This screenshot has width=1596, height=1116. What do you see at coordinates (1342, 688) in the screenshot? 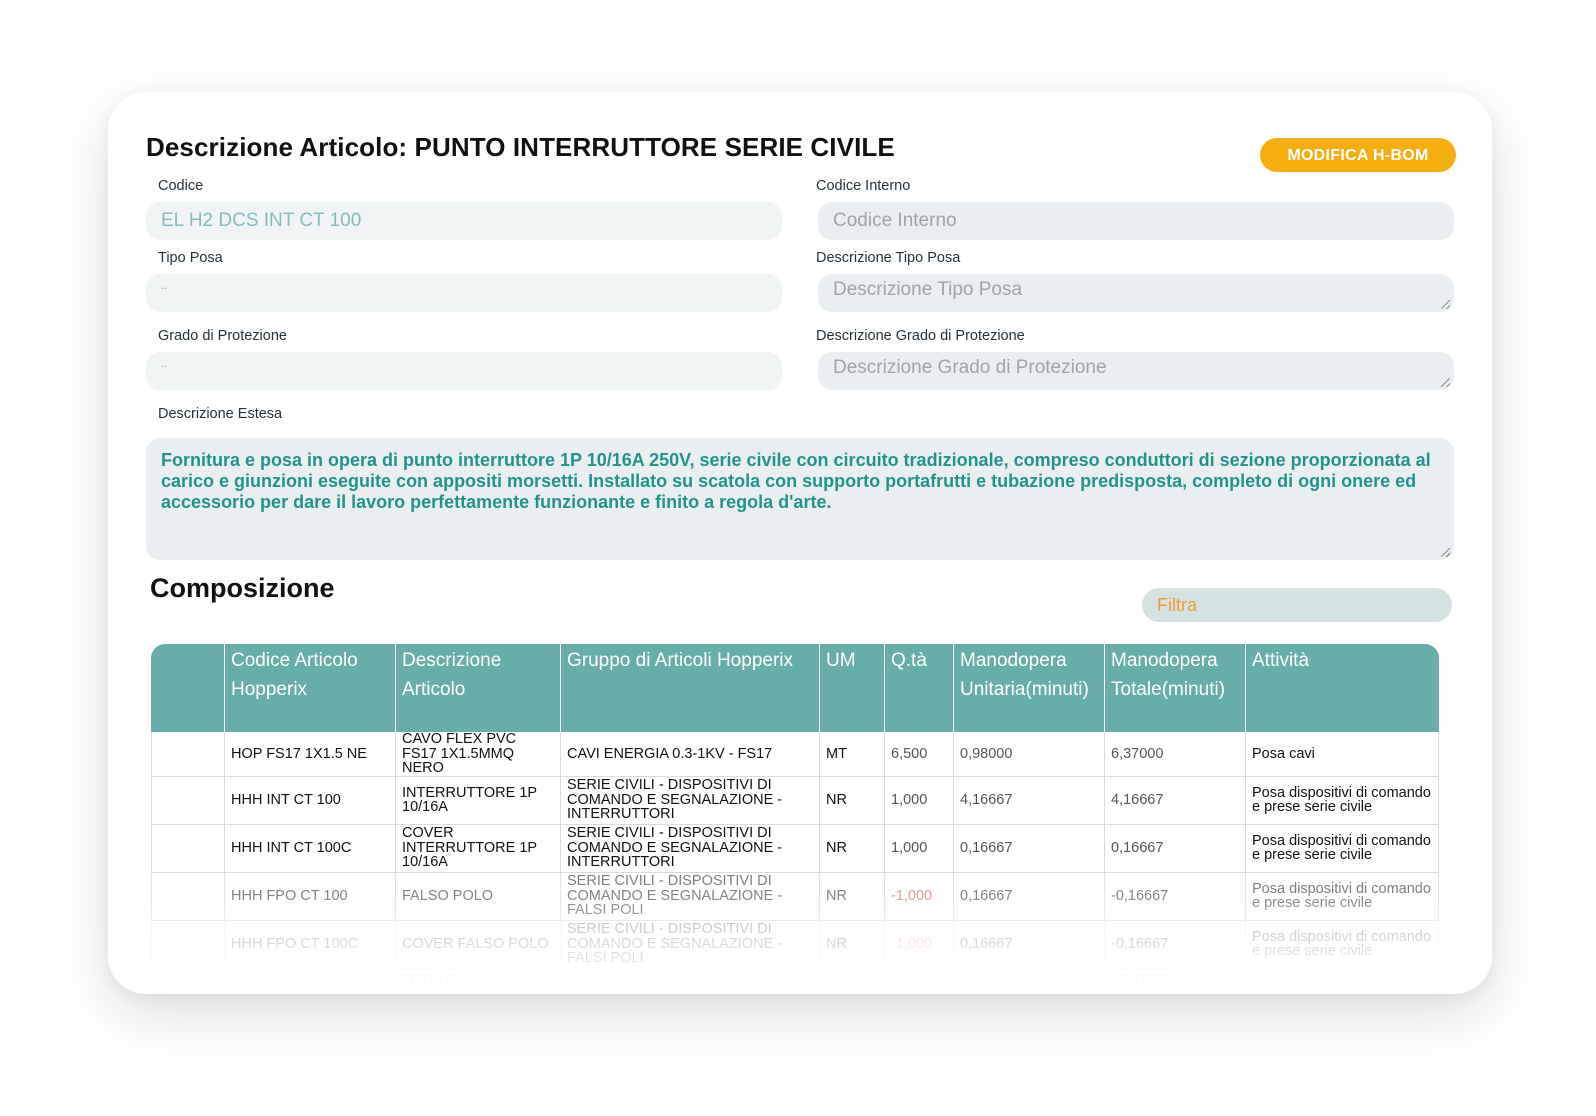
I see `column-header: Attività` at bounding box center [1342, 688].